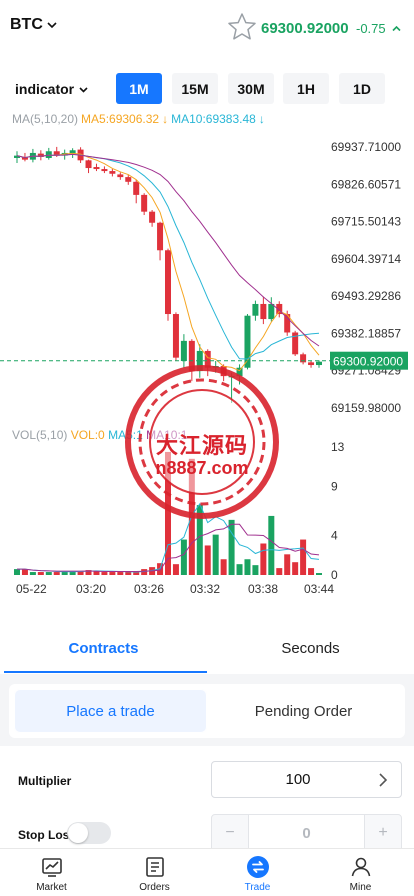 The width and height of the screenshot is (414, 896). I want to click on stop-loss-increment-button: +, so click(383, 833).